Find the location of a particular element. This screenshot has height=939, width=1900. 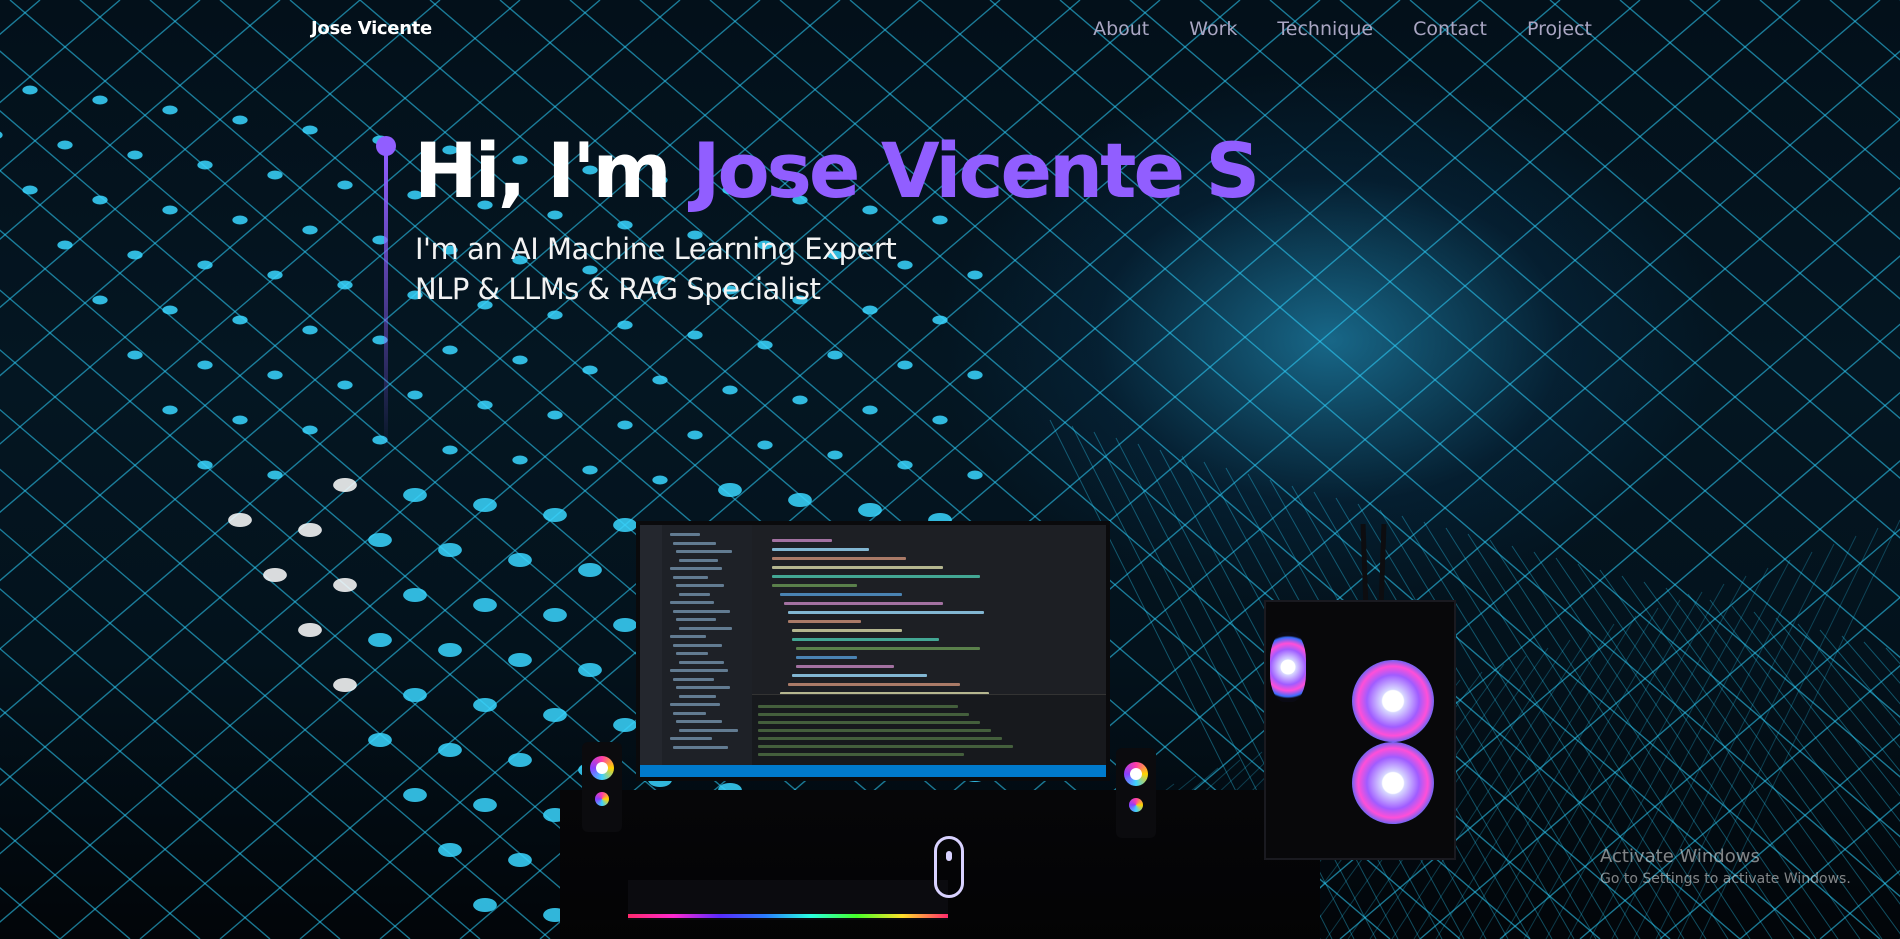

nav-link-work: Work is located at coordinates (1213, 29).